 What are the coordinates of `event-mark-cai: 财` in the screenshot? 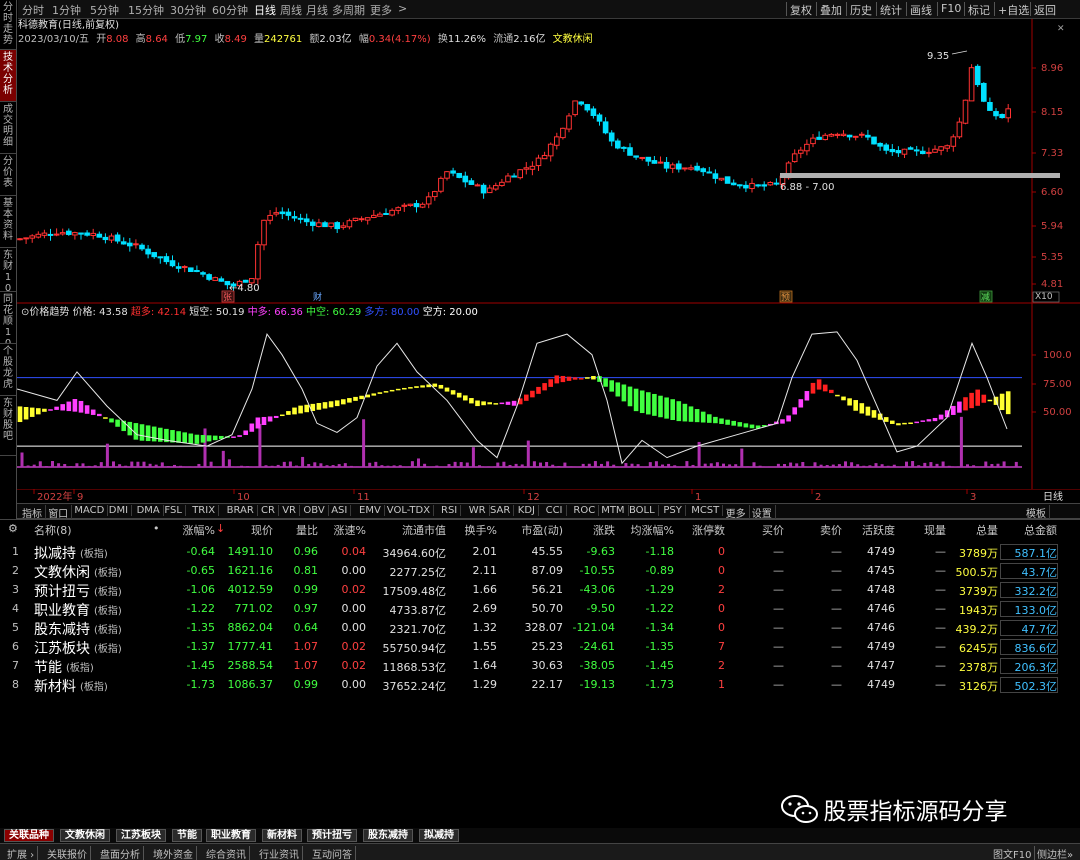 It's located at (317, 297).